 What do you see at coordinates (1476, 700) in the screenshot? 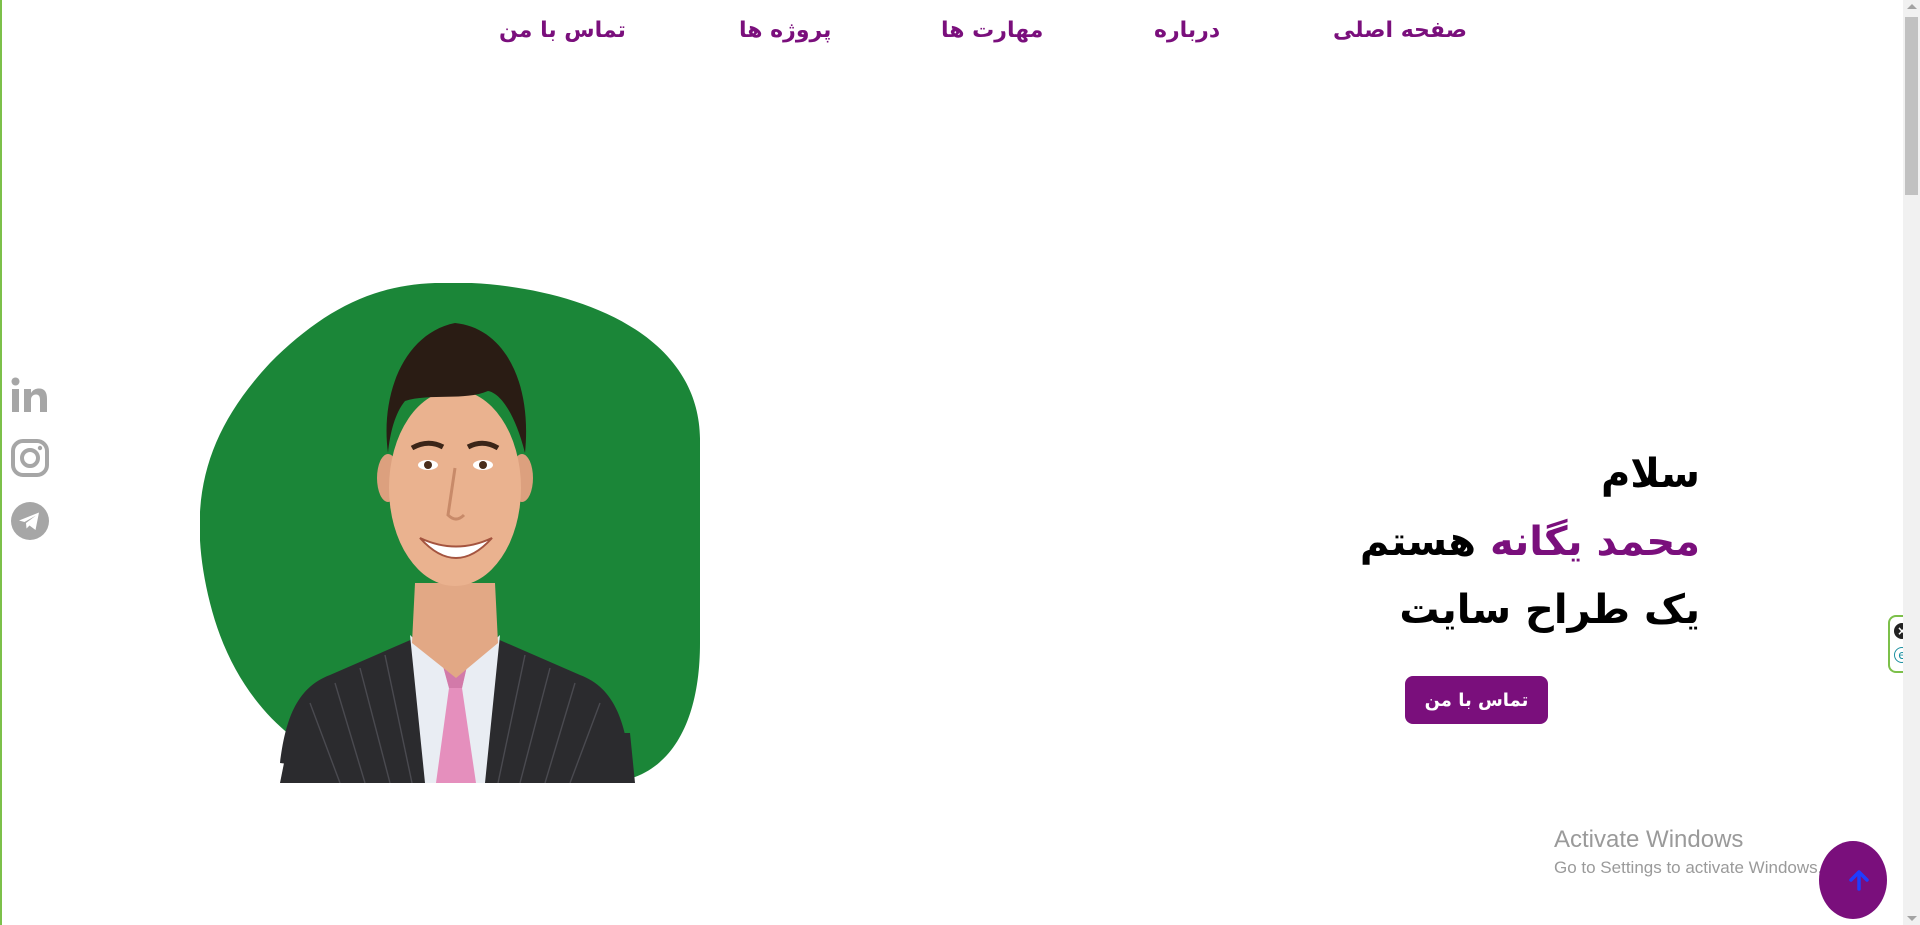
I see `contact-me-button: تماس با من` at bounding box center [1476, 700].